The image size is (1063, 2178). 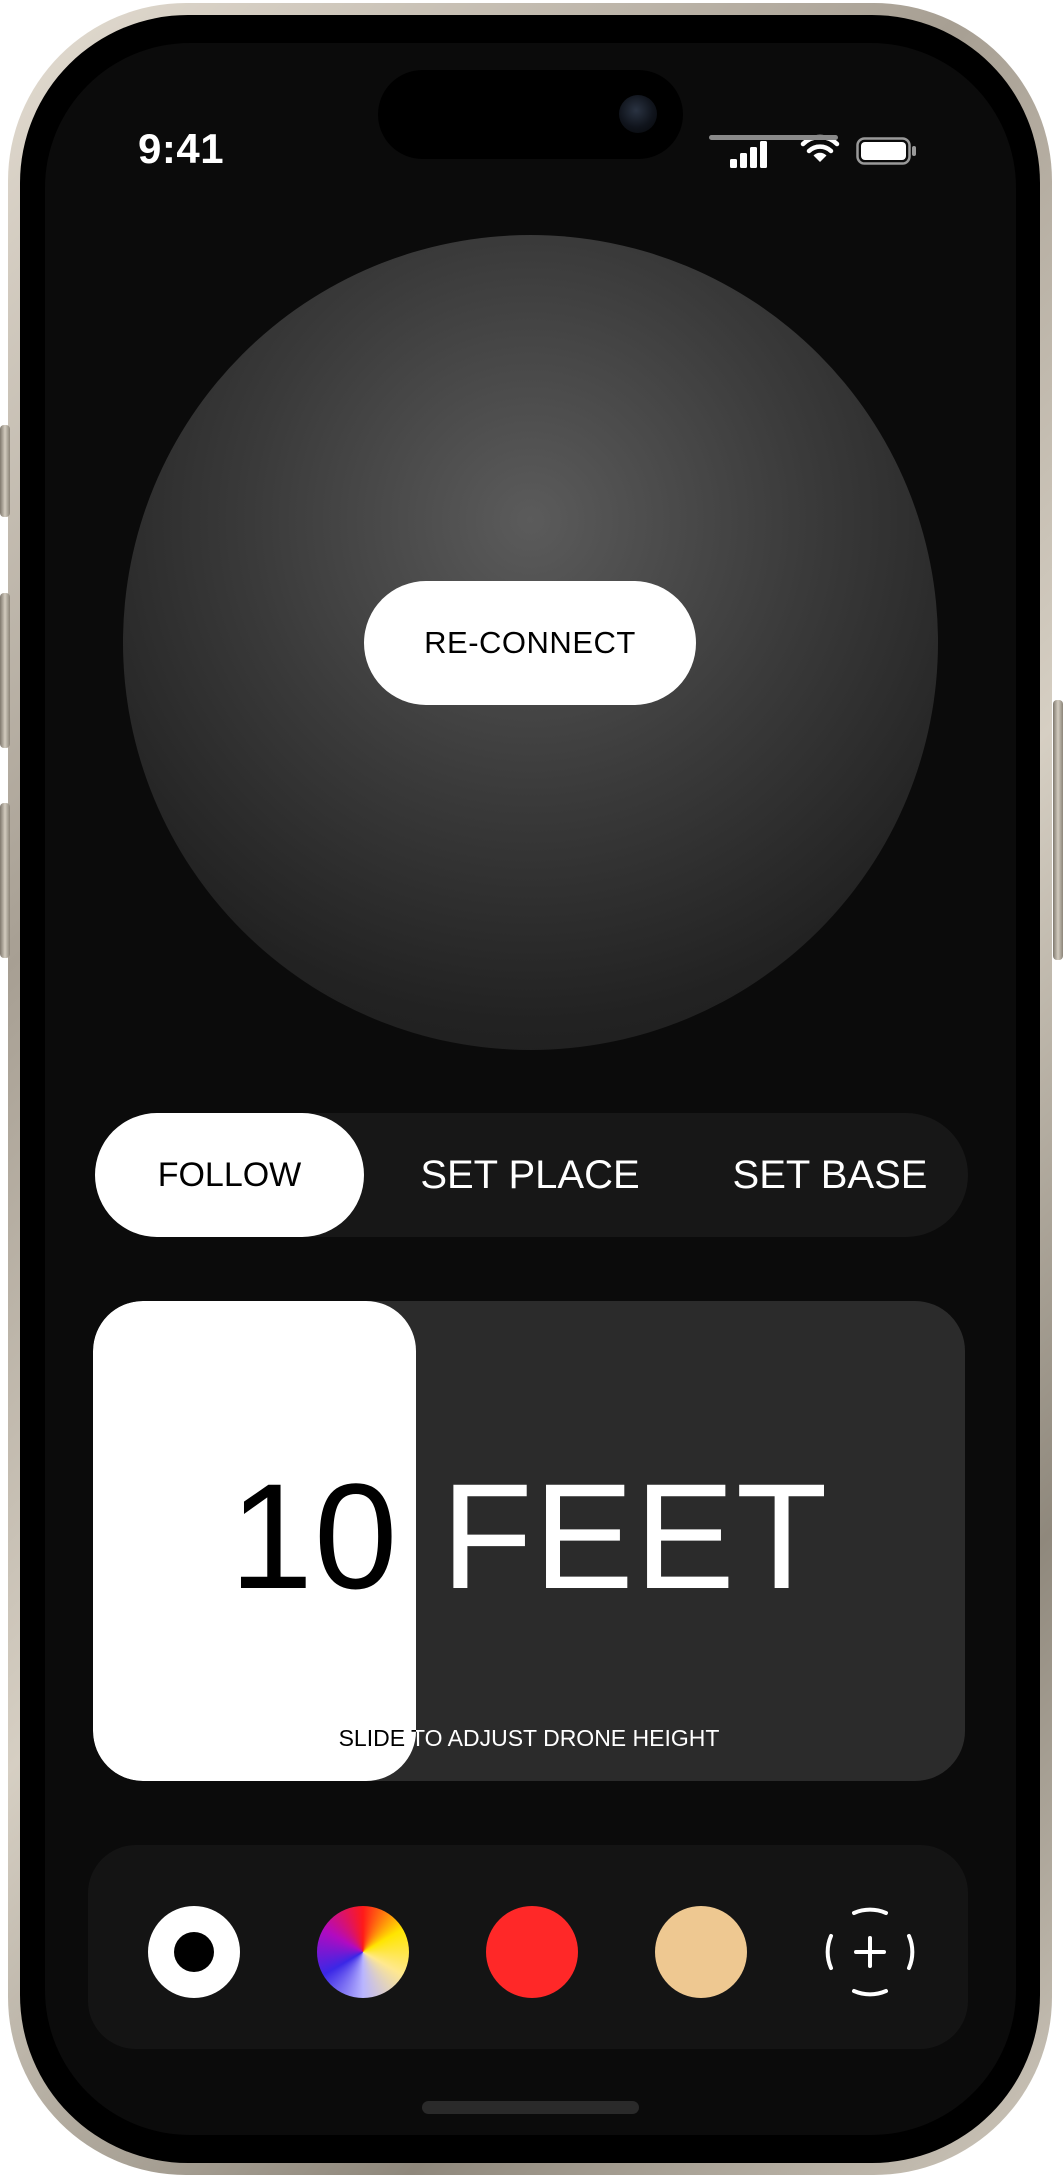 What do you see at coordinates (181, 148) in the screenshot?
I see `status-time: 9:41` at bounding box center [181, 148].